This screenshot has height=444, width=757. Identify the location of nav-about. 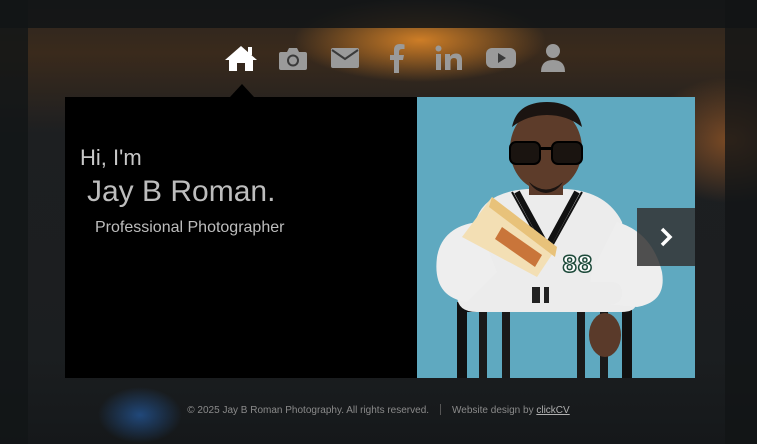
(553, 58).